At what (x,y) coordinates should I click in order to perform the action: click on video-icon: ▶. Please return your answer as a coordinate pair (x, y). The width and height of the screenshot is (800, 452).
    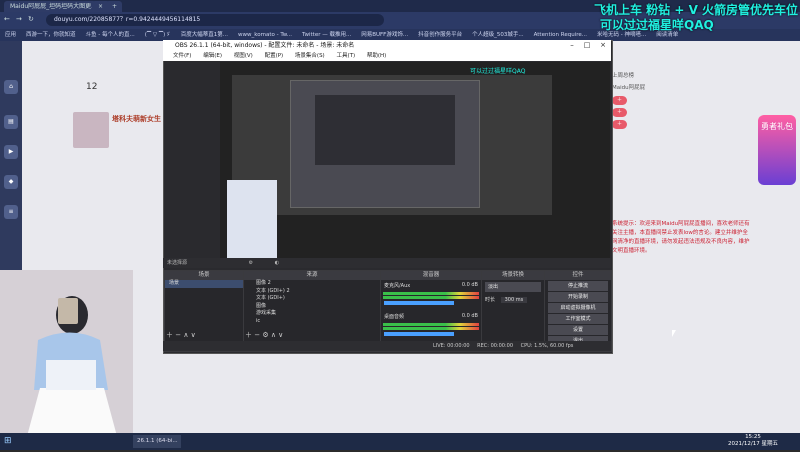
    Looking at the image, I should click on (11, 152).